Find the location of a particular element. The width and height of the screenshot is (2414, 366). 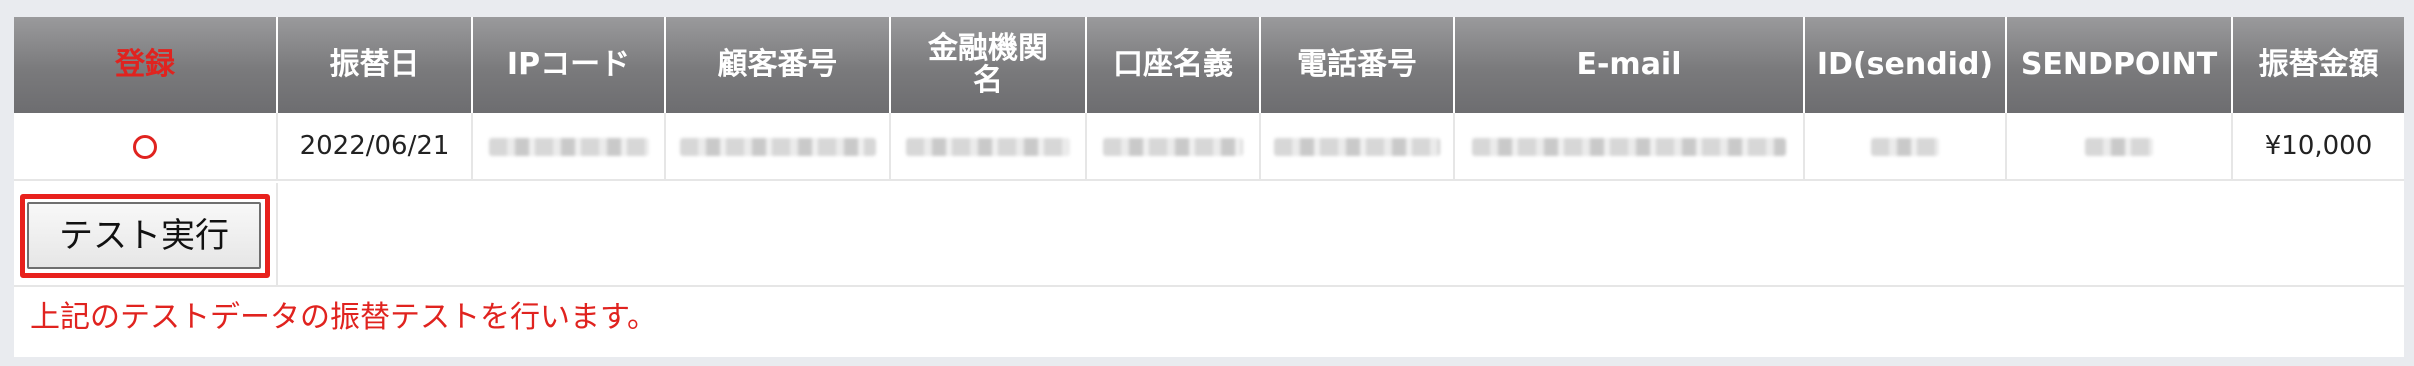

redacted-sendpoint is located at coordinates (2119, 146).